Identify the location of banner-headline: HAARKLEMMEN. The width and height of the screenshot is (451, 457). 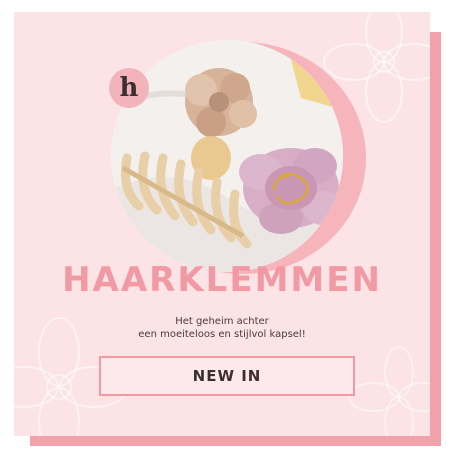
(222, 280).